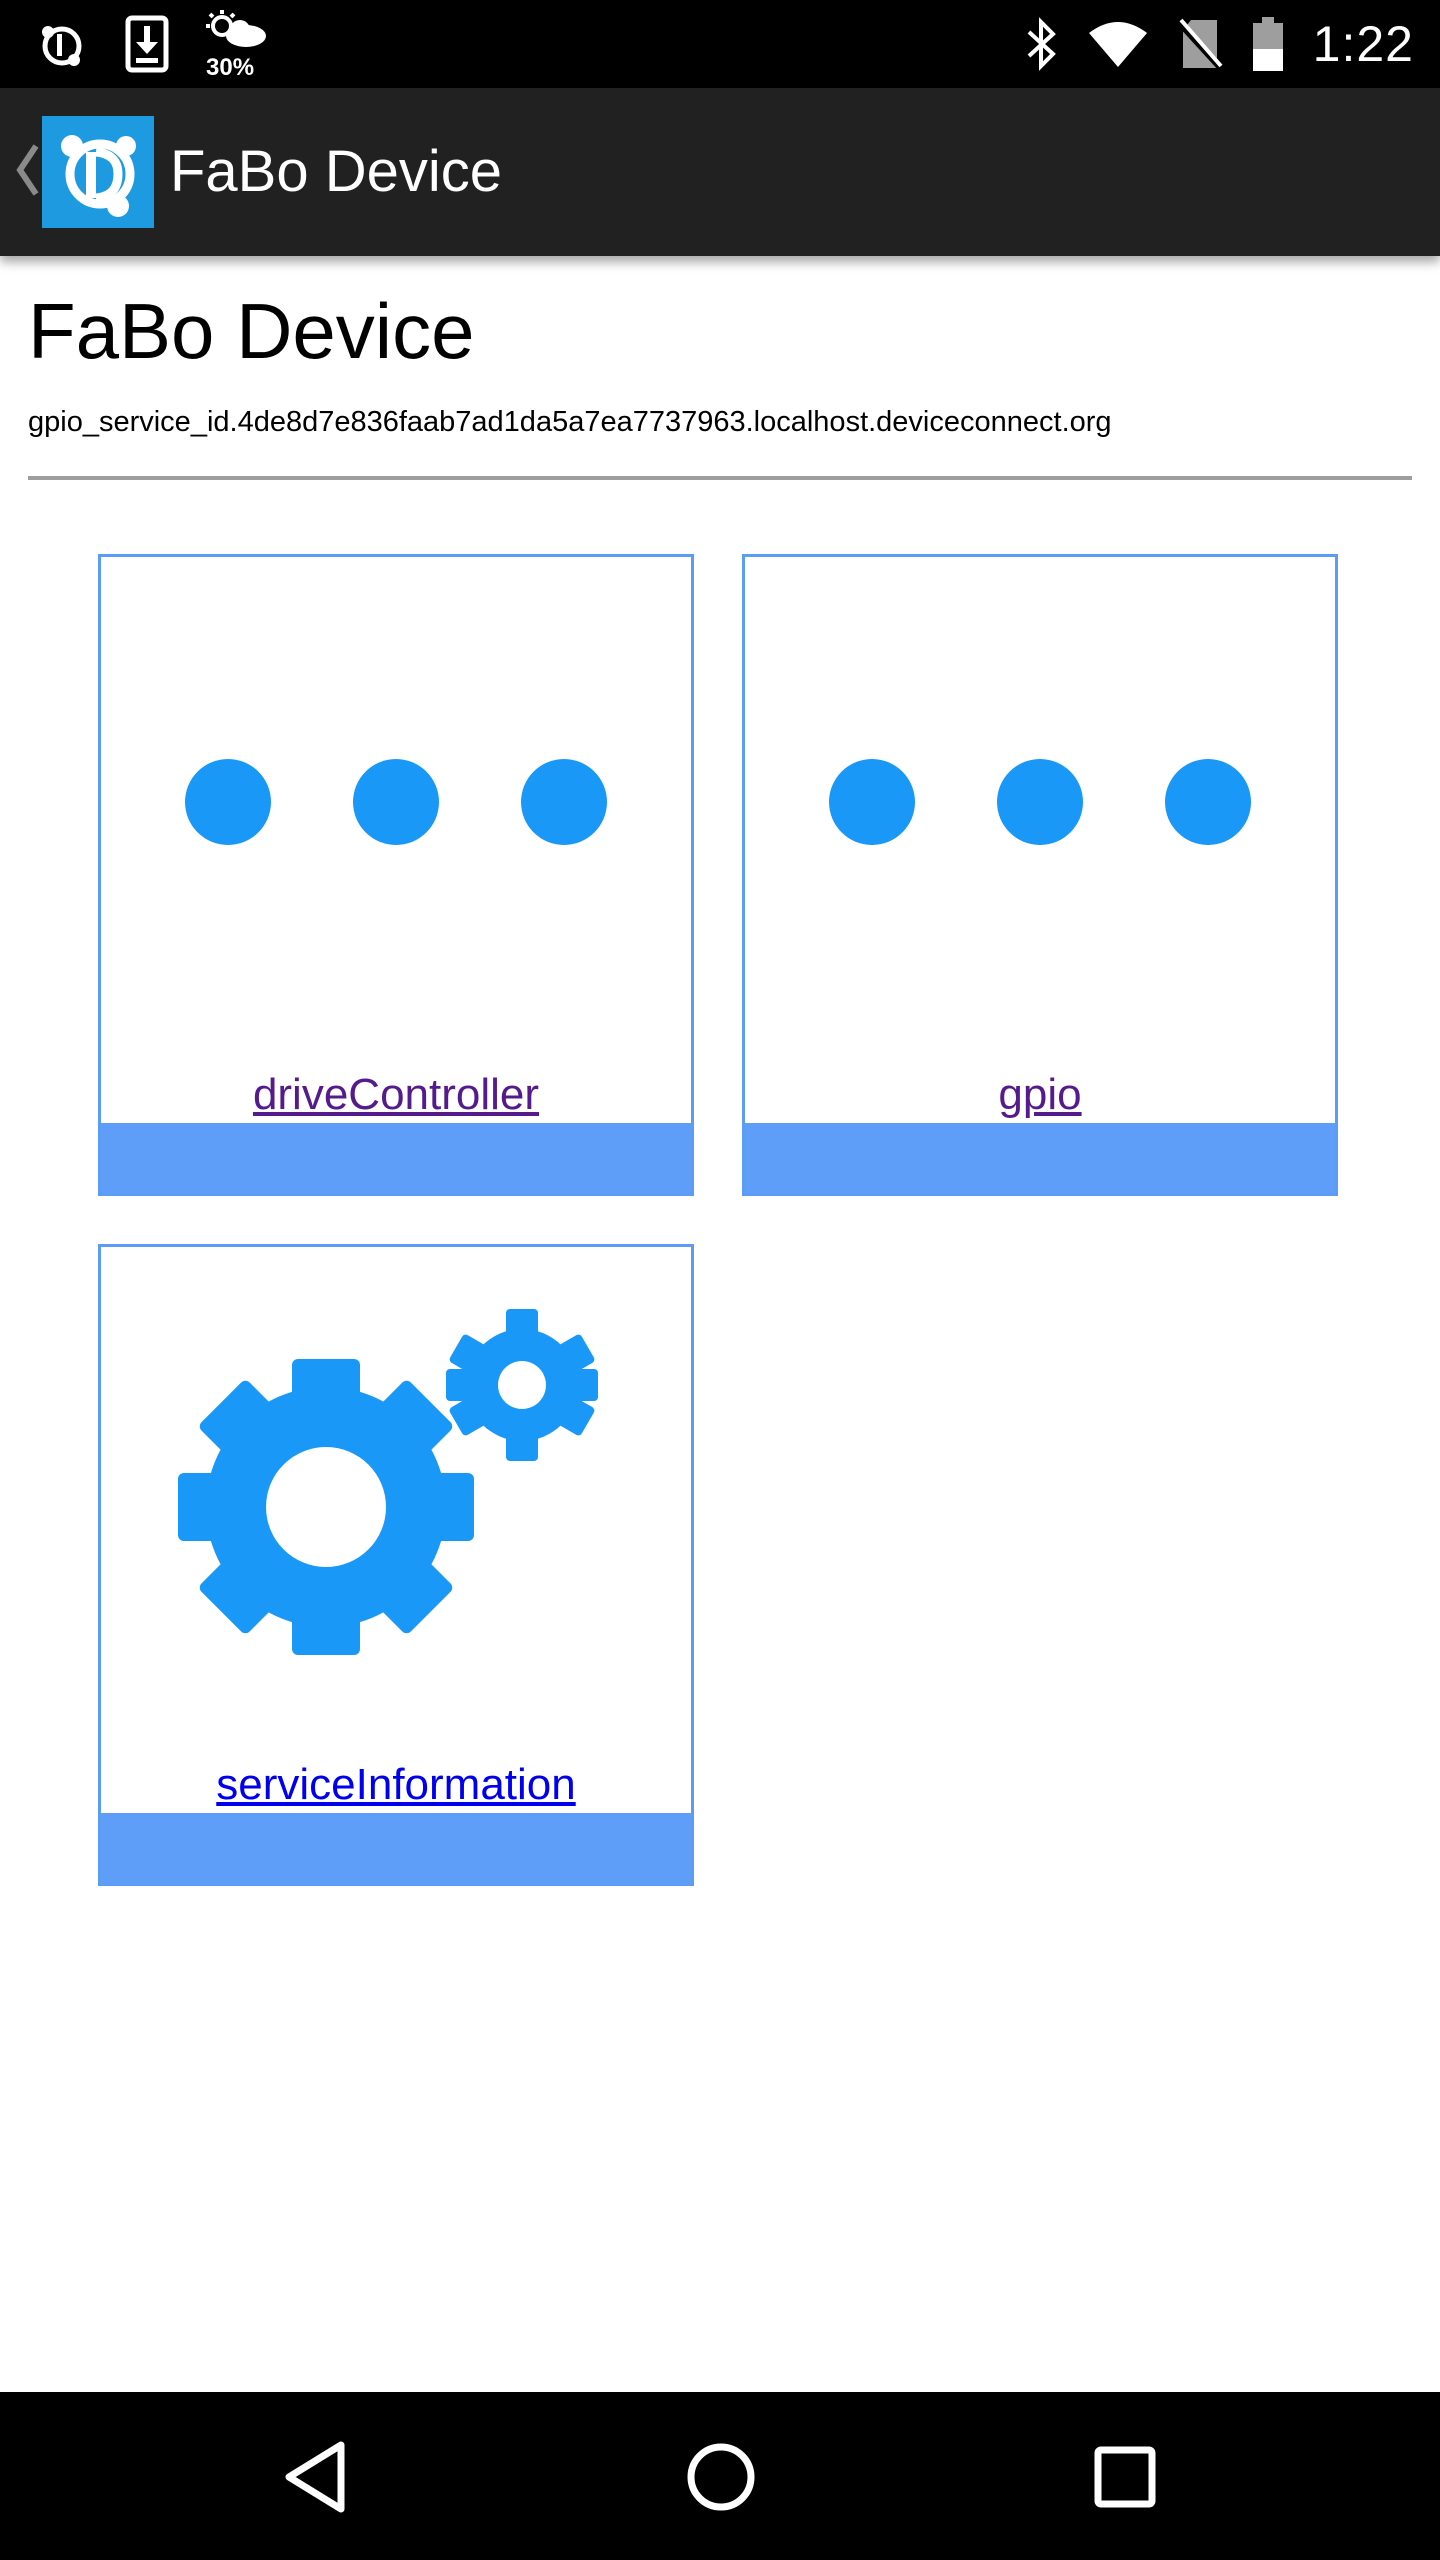 The image size is (1440, 2560). Describe the element at coordinates (27, 172) in the screenshot. I see `chevron-left-icon` at that location.